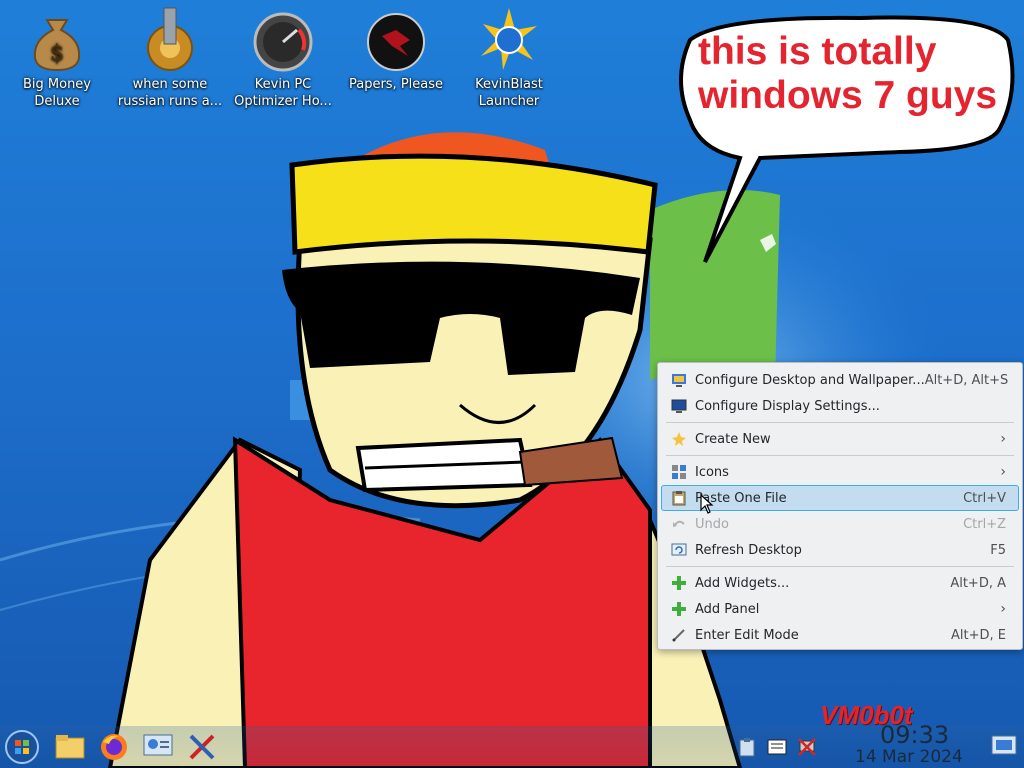 The width and height of the screenshot is (1024, 768). I want to click on tools-button, so click(202, 747).